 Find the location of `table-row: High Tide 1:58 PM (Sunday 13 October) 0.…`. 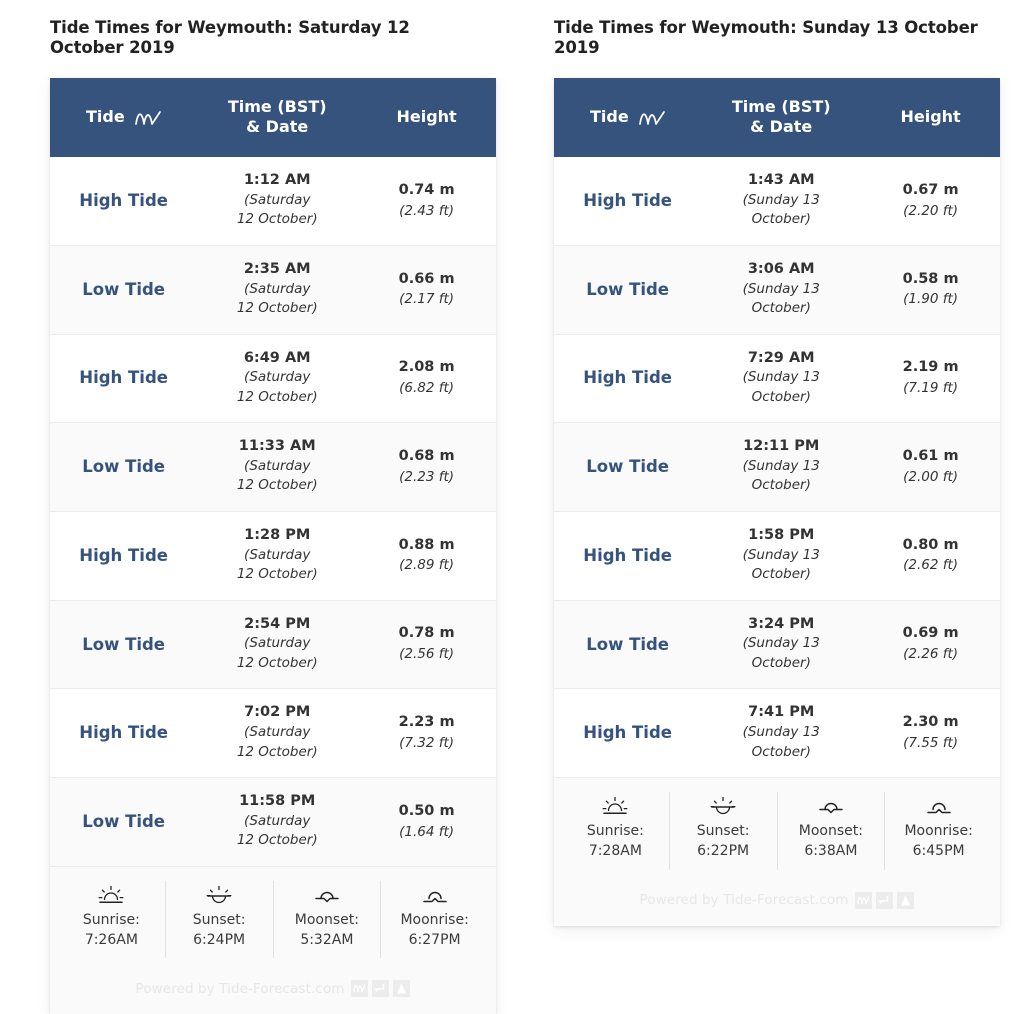

table-row: High Tide 1:58 PM (Sunday 13 October) 0.… is located at coordinates (777, 556).